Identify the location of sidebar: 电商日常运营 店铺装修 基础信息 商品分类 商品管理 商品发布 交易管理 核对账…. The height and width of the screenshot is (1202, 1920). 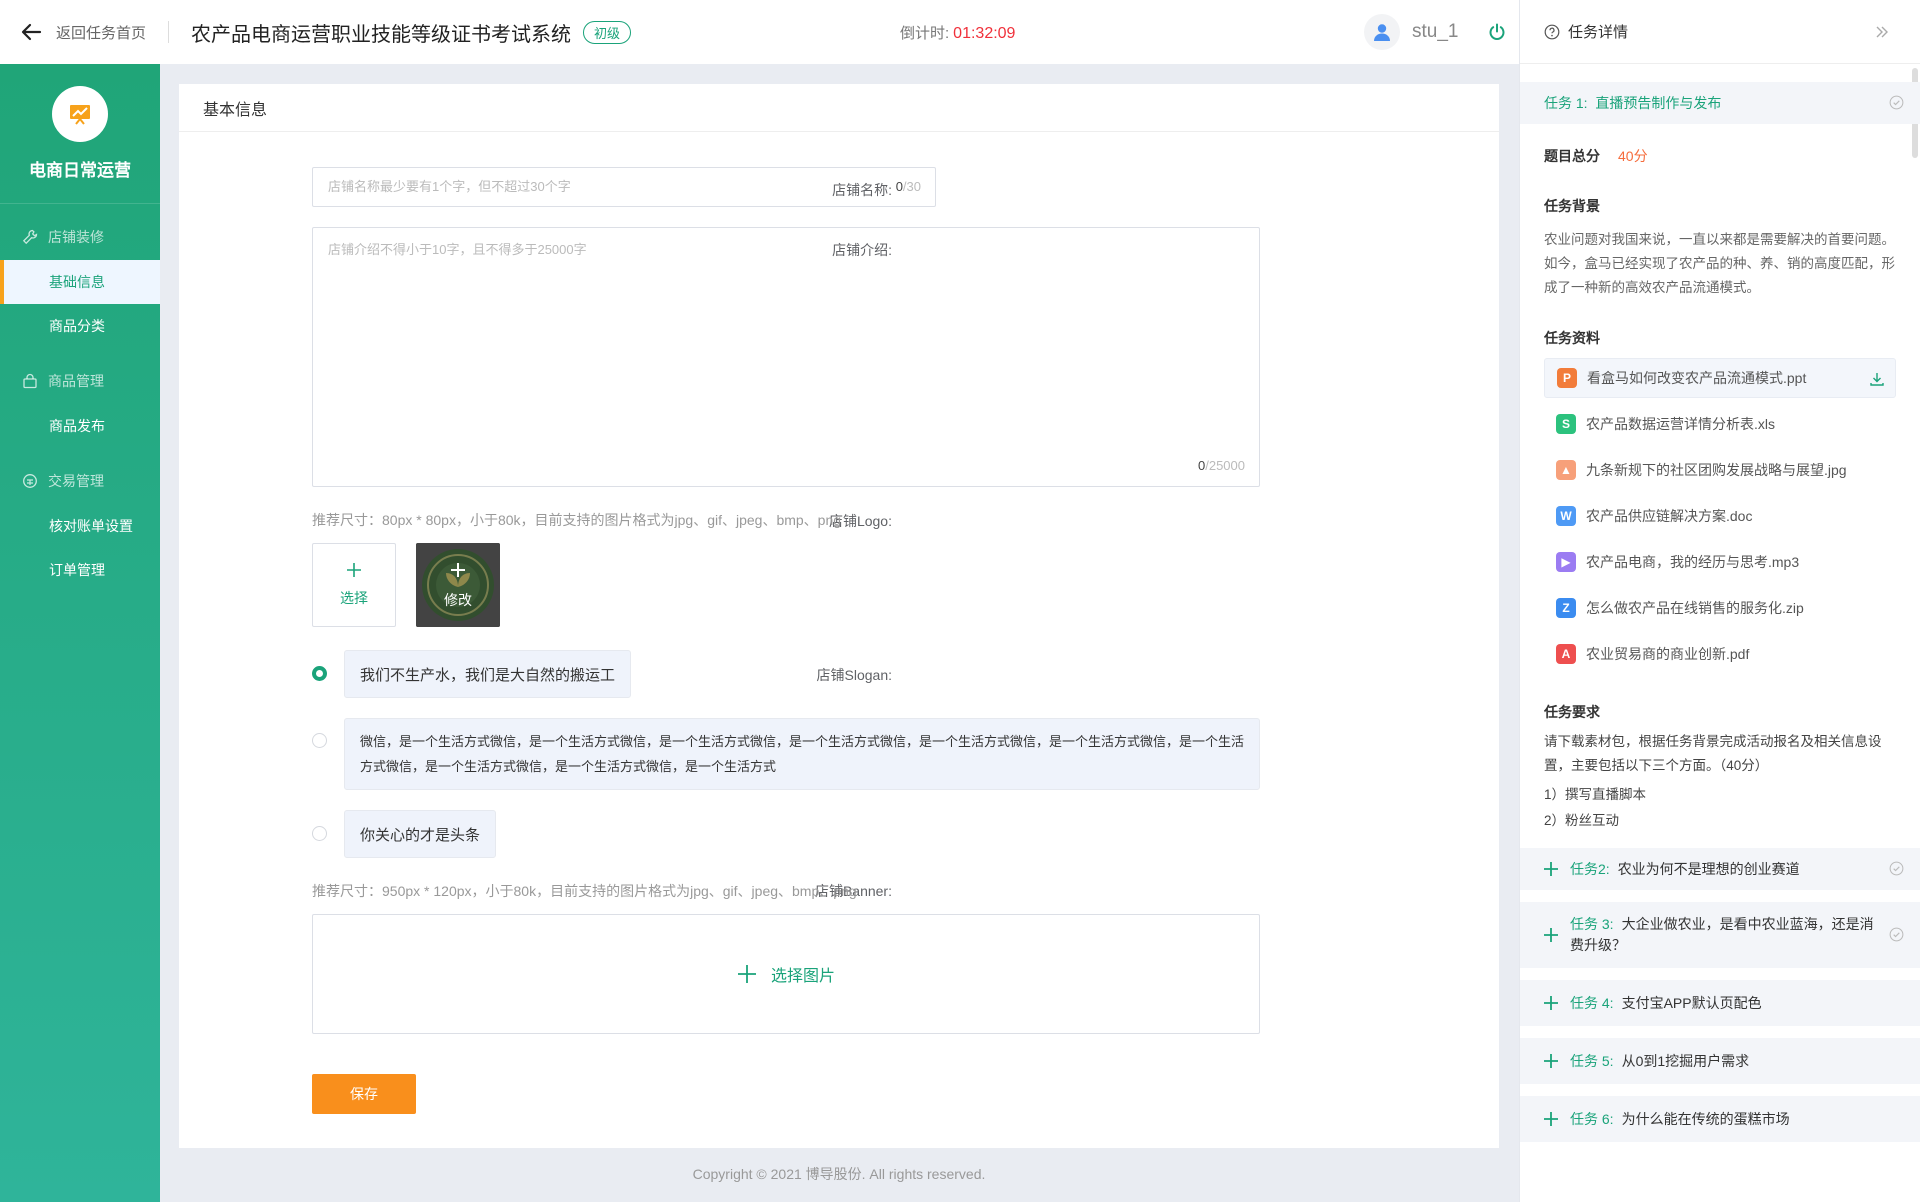
(80, 633).